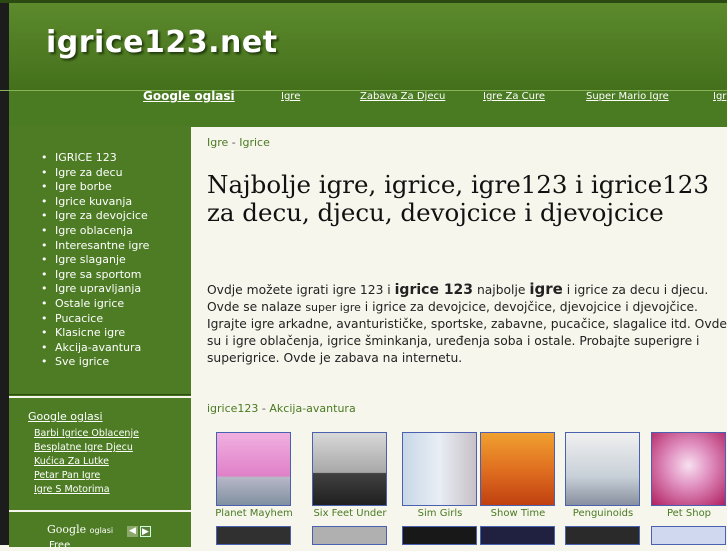 This screenshot has width=727, height=551. I want to click on game-card: Pet Shop, so click(689, 482).